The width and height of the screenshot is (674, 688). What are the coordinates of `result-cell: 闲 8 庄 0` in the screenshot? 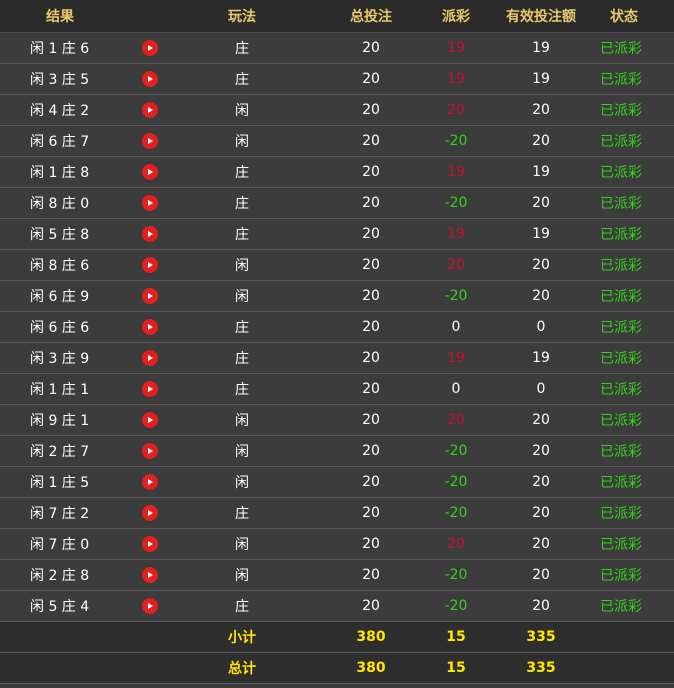 It's located at (60, 204).